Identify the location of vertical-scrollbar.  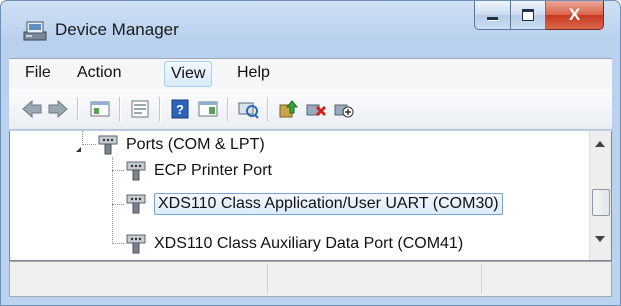
(600, 195).